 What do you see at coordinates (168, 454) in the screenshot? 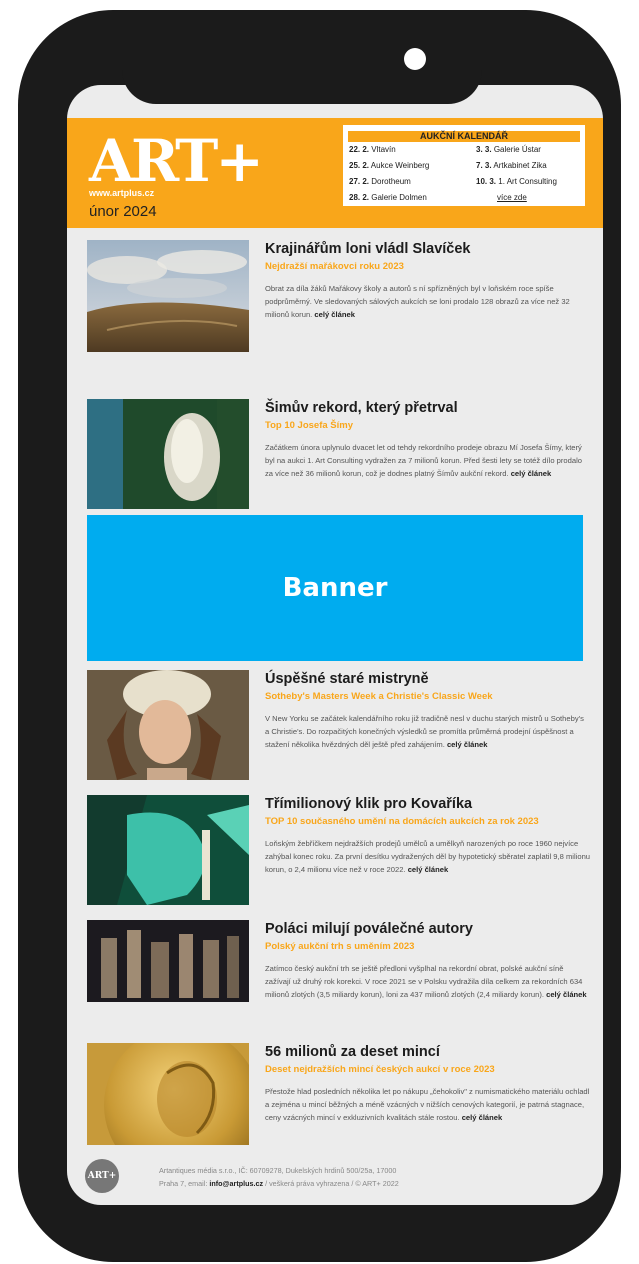
I see `sima-painting-image` at bounding box center [168, 454].